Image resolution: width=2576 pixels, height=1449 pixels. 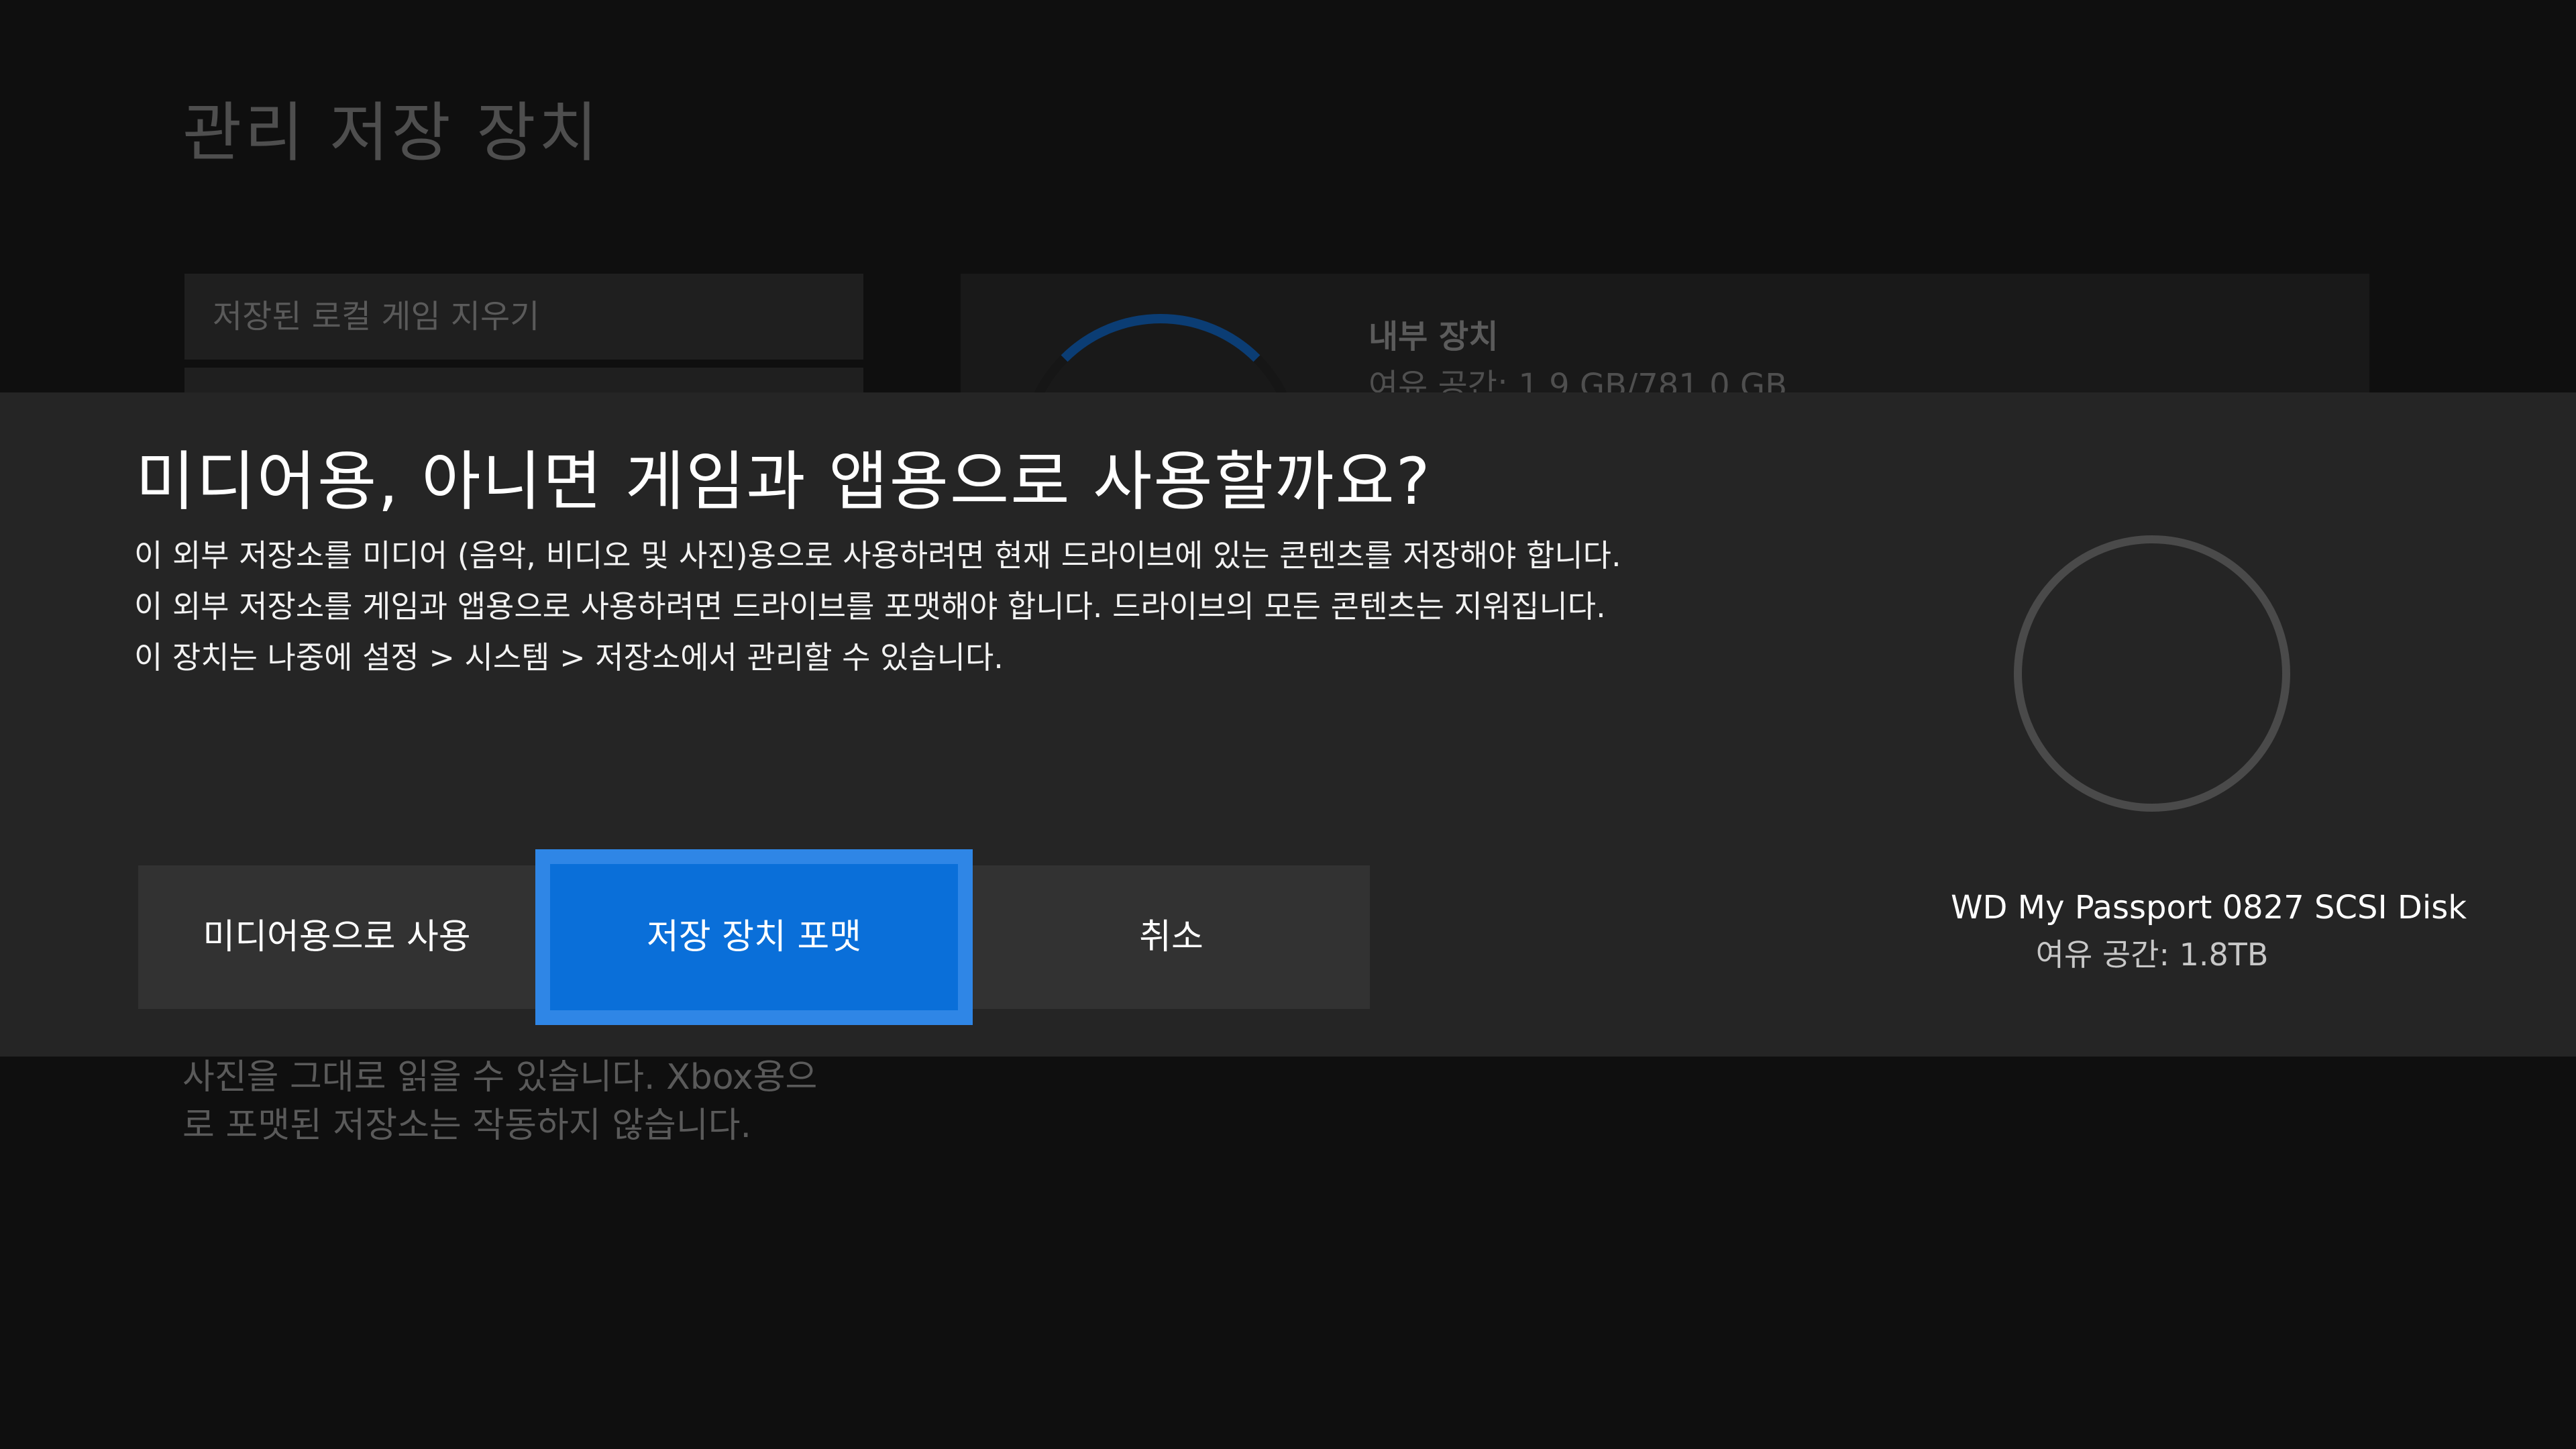 I want to click on dialog-button-bar: 미디어용으로 사용 저장 장치 포맷 취소, so click(x=754, y=937).